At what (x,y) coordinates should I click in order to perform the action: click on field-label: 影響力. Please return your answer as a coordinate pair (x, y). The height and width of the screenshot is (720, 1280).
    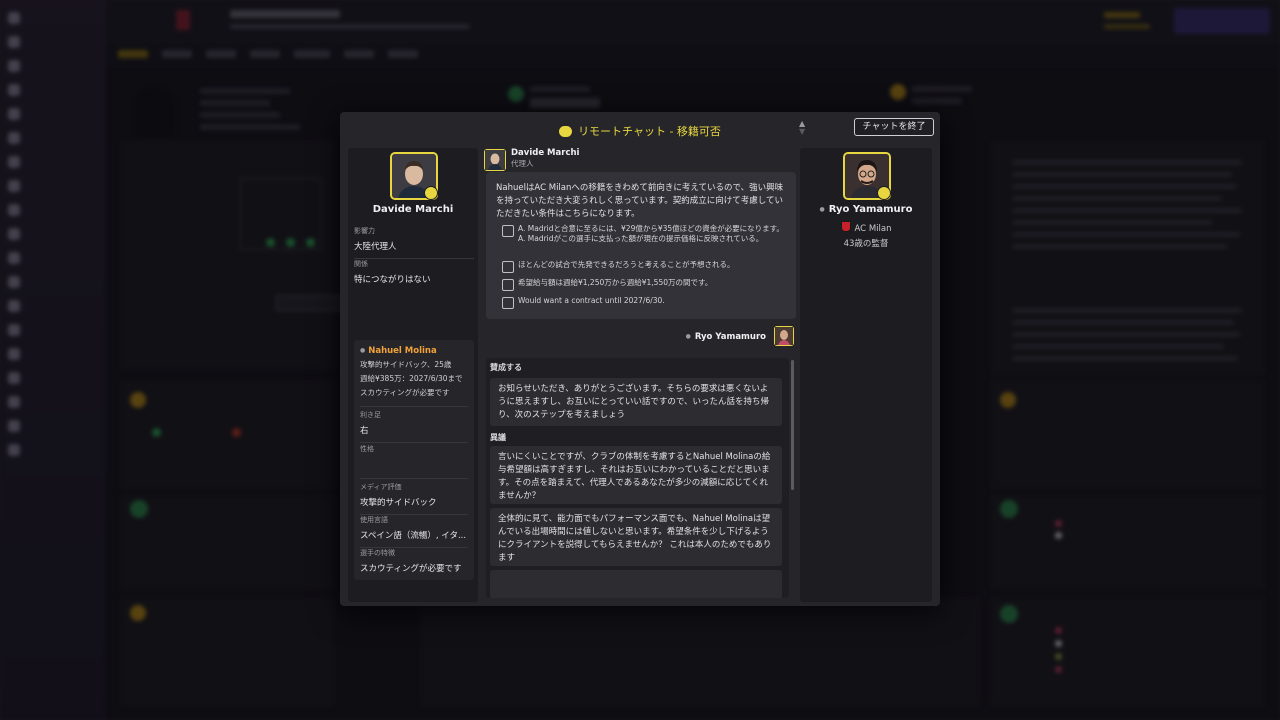
    Looking at the image, I should click on (364, 231).